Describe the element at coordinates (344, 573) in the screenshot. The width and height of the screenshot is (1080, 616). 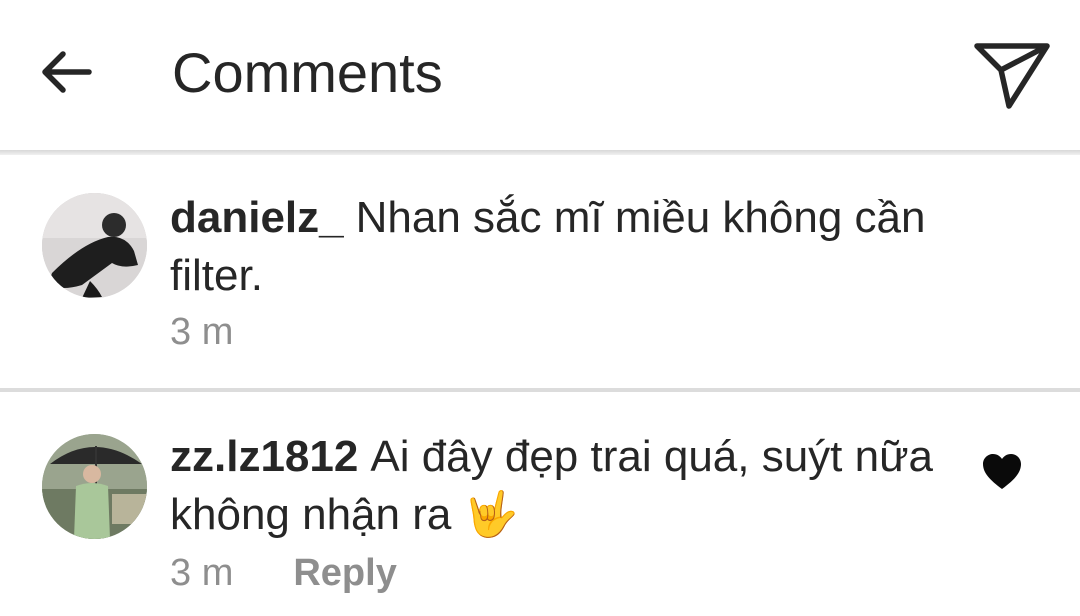
I see `reply-button: Reply` at that location.